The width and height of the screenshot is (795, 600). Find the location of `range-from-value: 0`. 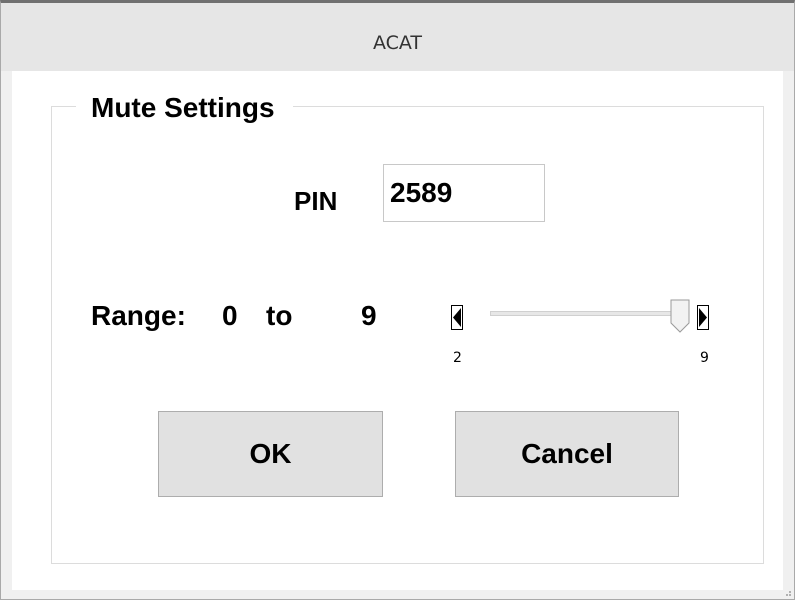

range-from-value: 0 is located at coordinates (230, 315).